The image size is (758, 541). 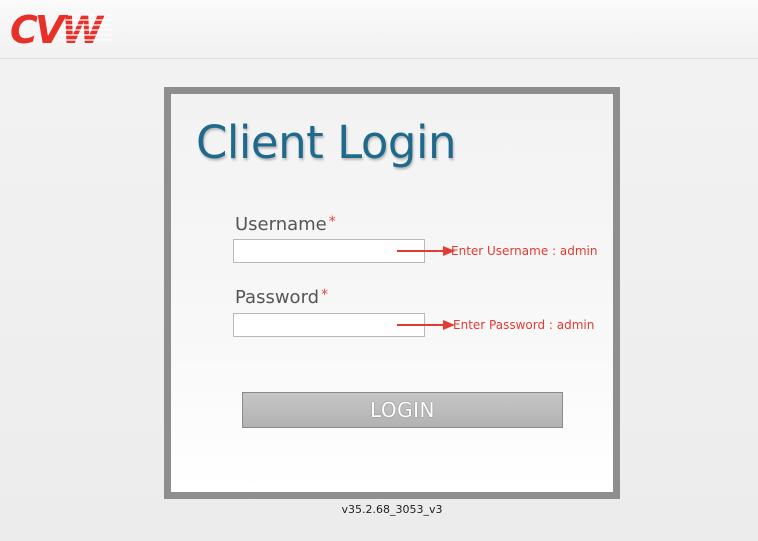 What do you see at coordinates (392, 509) in the screenshot?
I see `version-label: v35.2.68_3053_v3` at bounding box center [392, 509].